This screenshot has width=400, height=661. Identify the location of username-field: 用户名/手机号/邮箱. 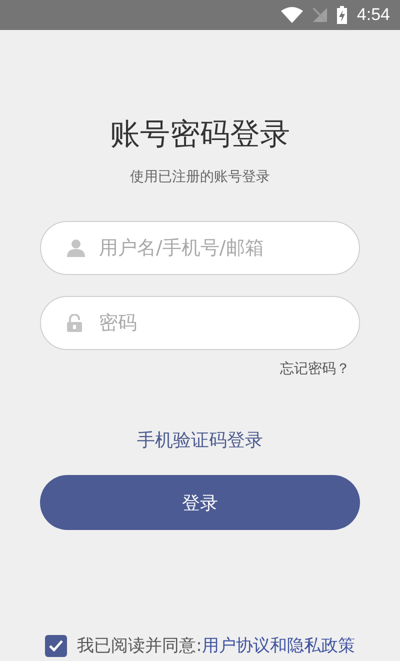
(200, 248).